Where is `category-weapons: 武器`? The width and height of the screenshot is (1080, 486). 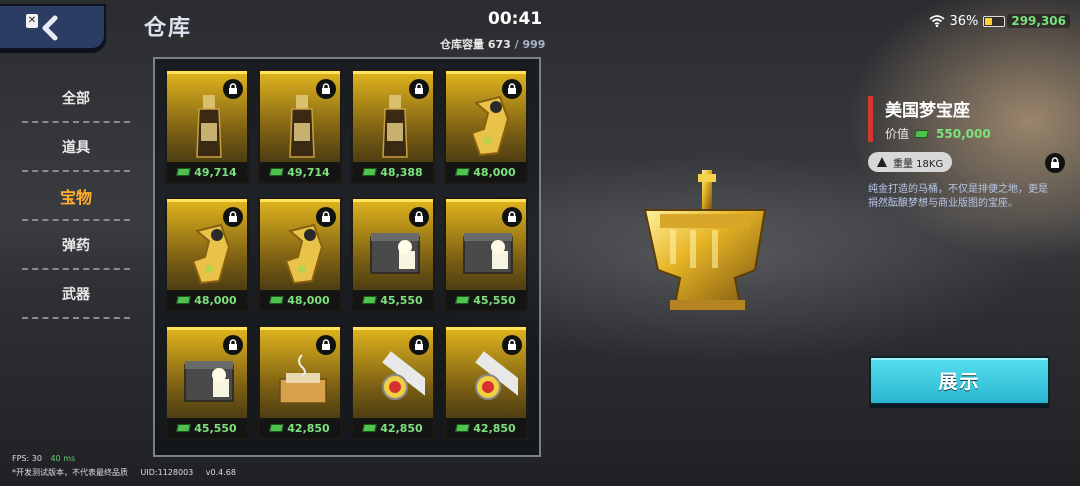
category-weapons: 武器 is located at coordinates (76, 294).